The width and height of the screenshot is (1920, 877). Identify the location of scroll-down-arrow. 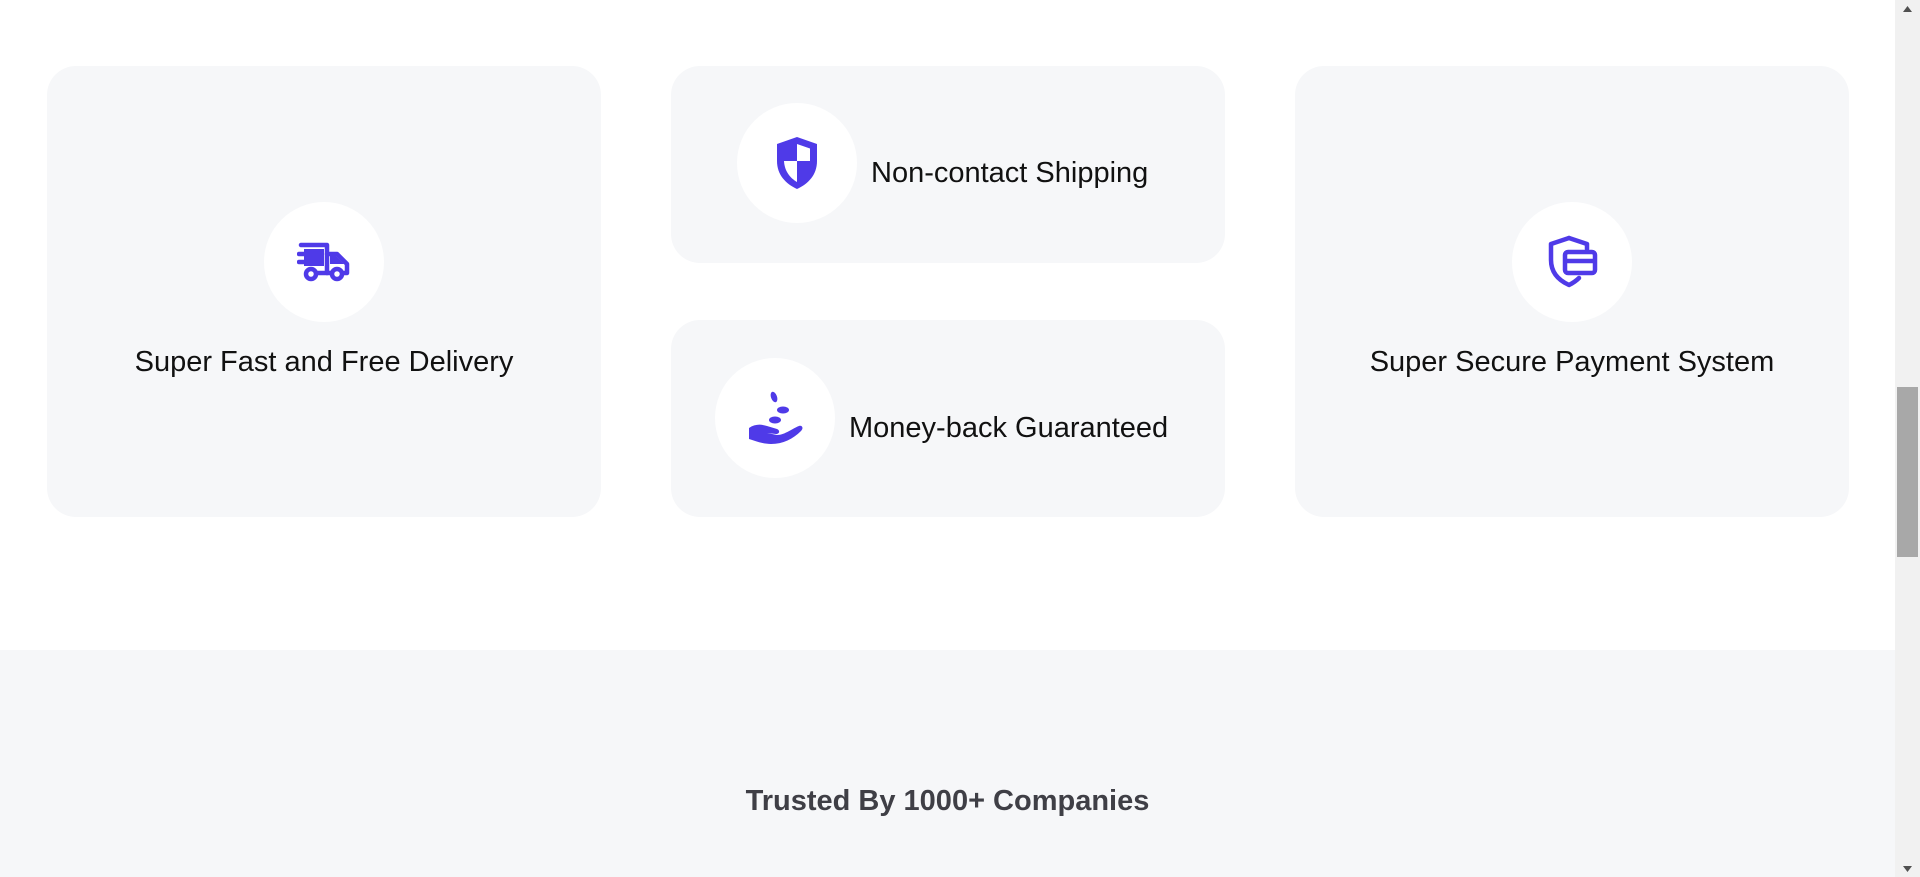
(1907, 868).